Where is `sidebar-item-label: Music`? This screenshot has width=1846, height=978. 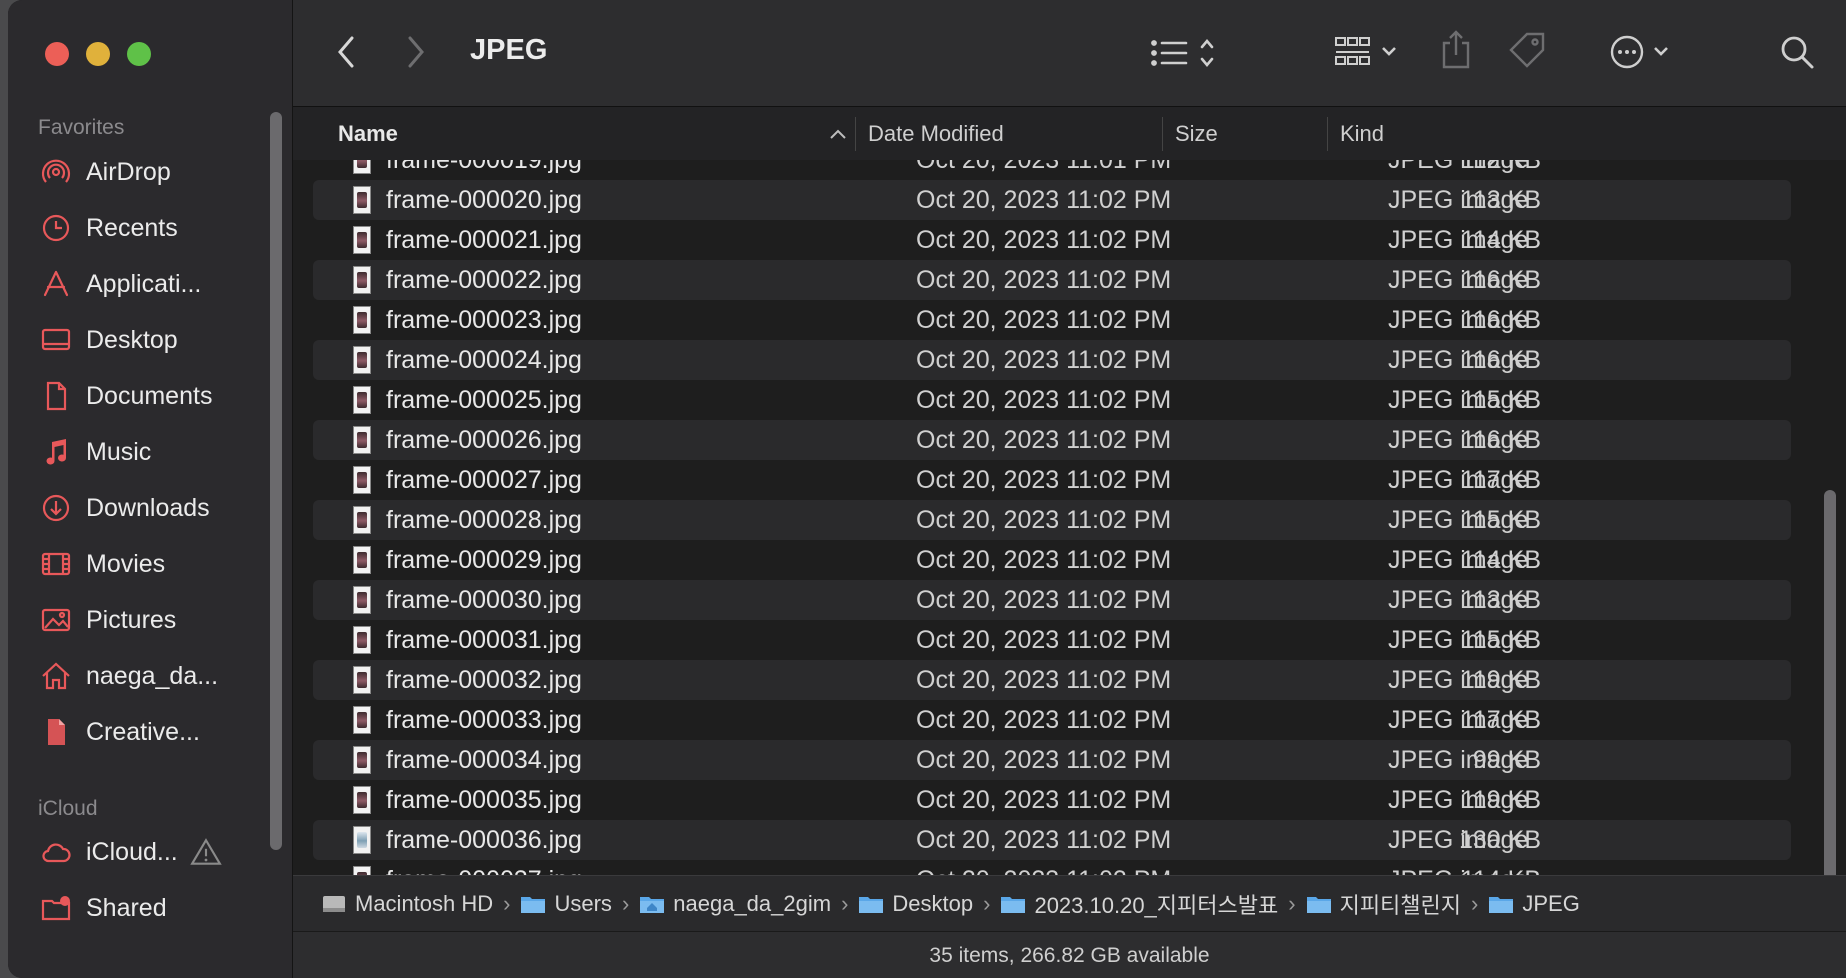
sidebar-item-label: Music is located at coordinates (119, 451).